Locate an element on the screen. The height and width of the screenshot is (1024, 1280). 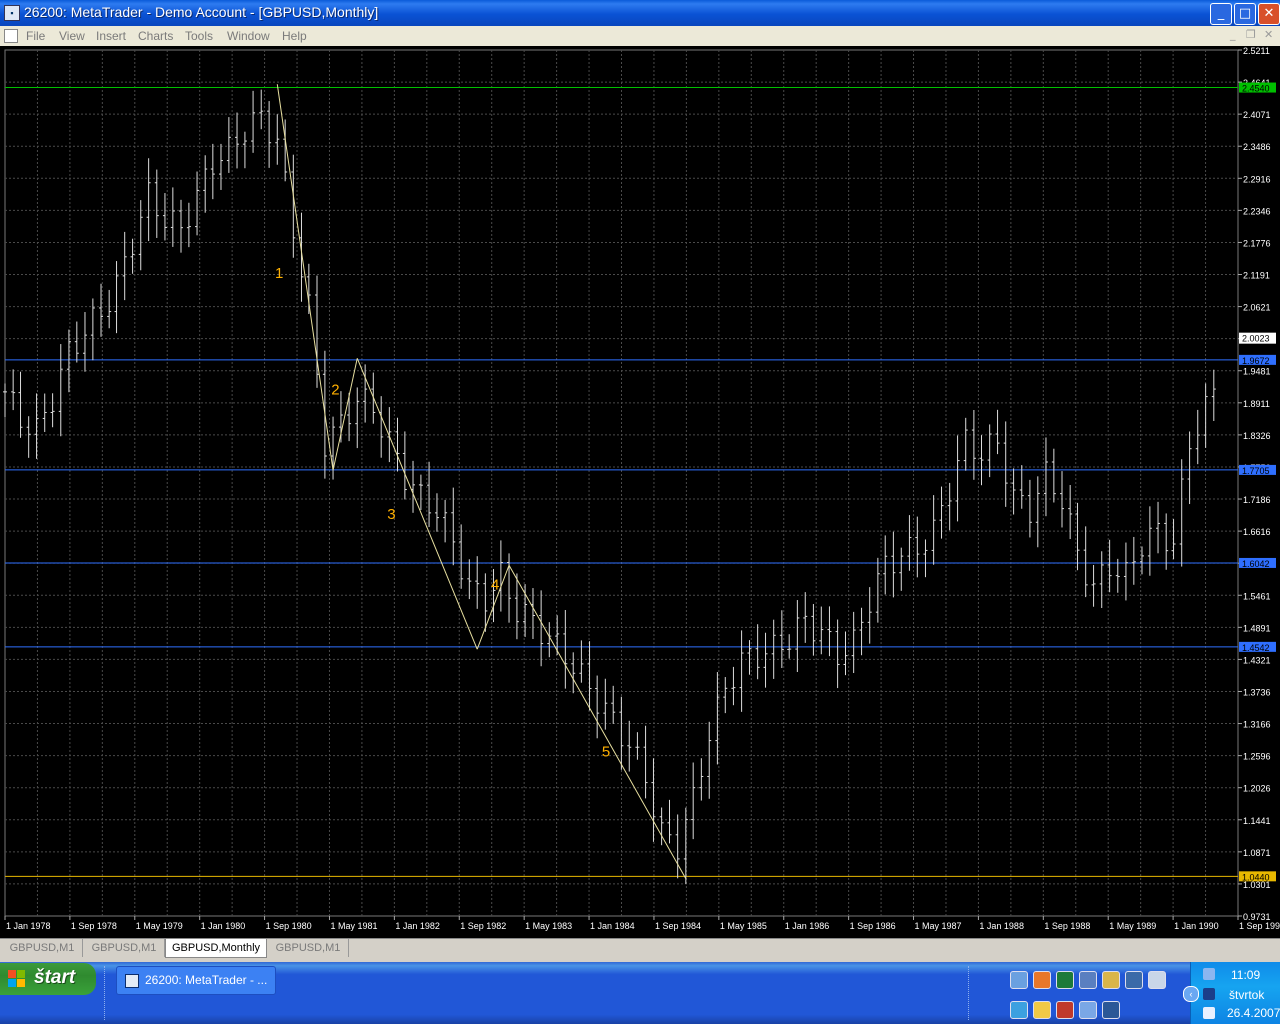
level-label: 1.7705 is located at coordinates (1256, 471).